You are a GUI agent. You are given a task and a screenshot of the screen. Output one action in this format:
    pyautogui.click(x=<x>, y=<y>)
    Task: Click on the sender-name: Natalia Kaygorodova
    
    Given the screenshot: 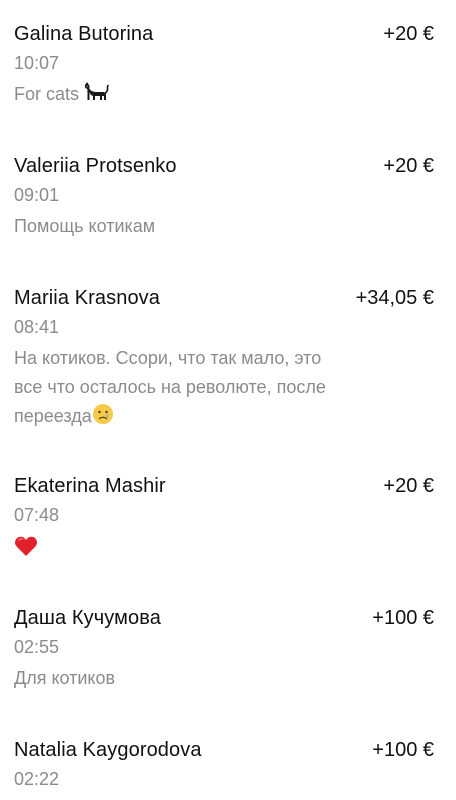 What is the action you would take?
    pyautogui.click(x=108, y=750)
    